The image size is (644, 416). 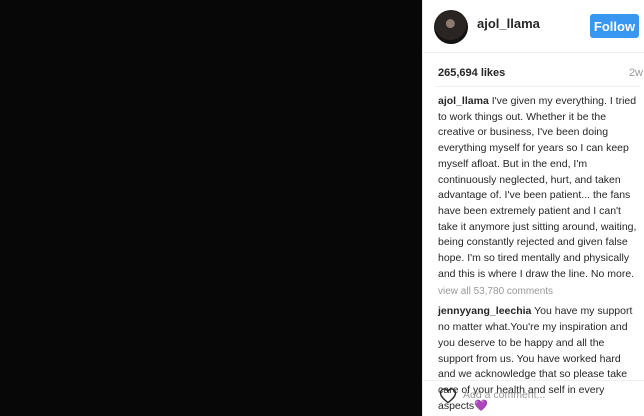 I want to click on post-header: ajol_llama Follow, so click(x=533, y=26).